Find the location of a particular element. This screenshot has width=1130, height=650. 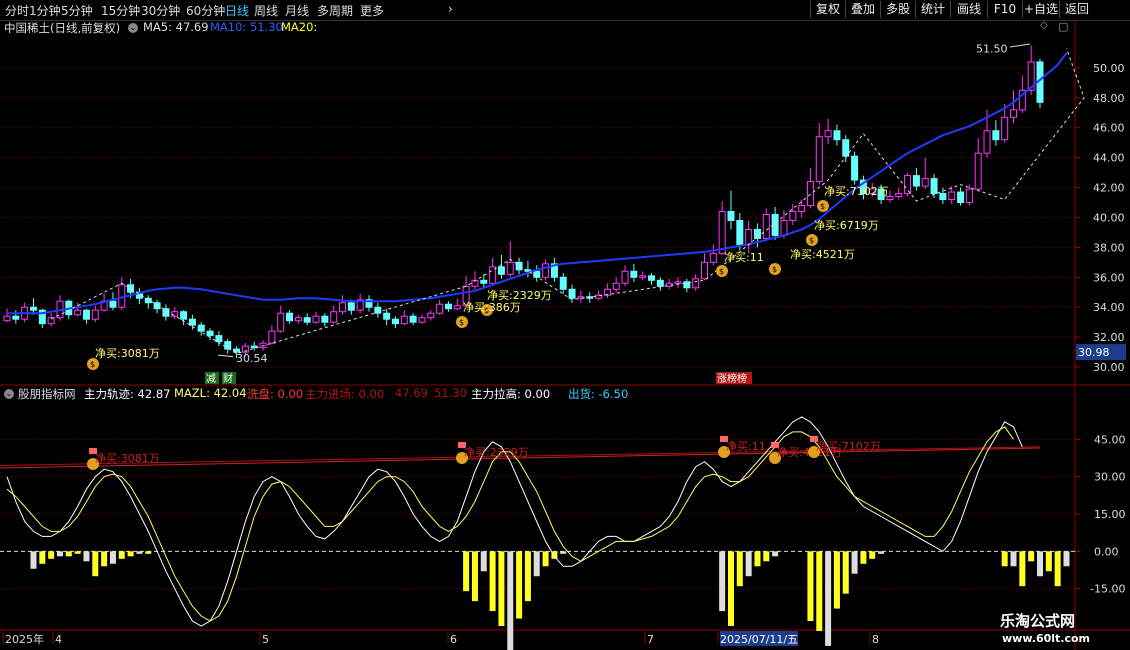

date-label: 7 is located at coordinates (650, 639).